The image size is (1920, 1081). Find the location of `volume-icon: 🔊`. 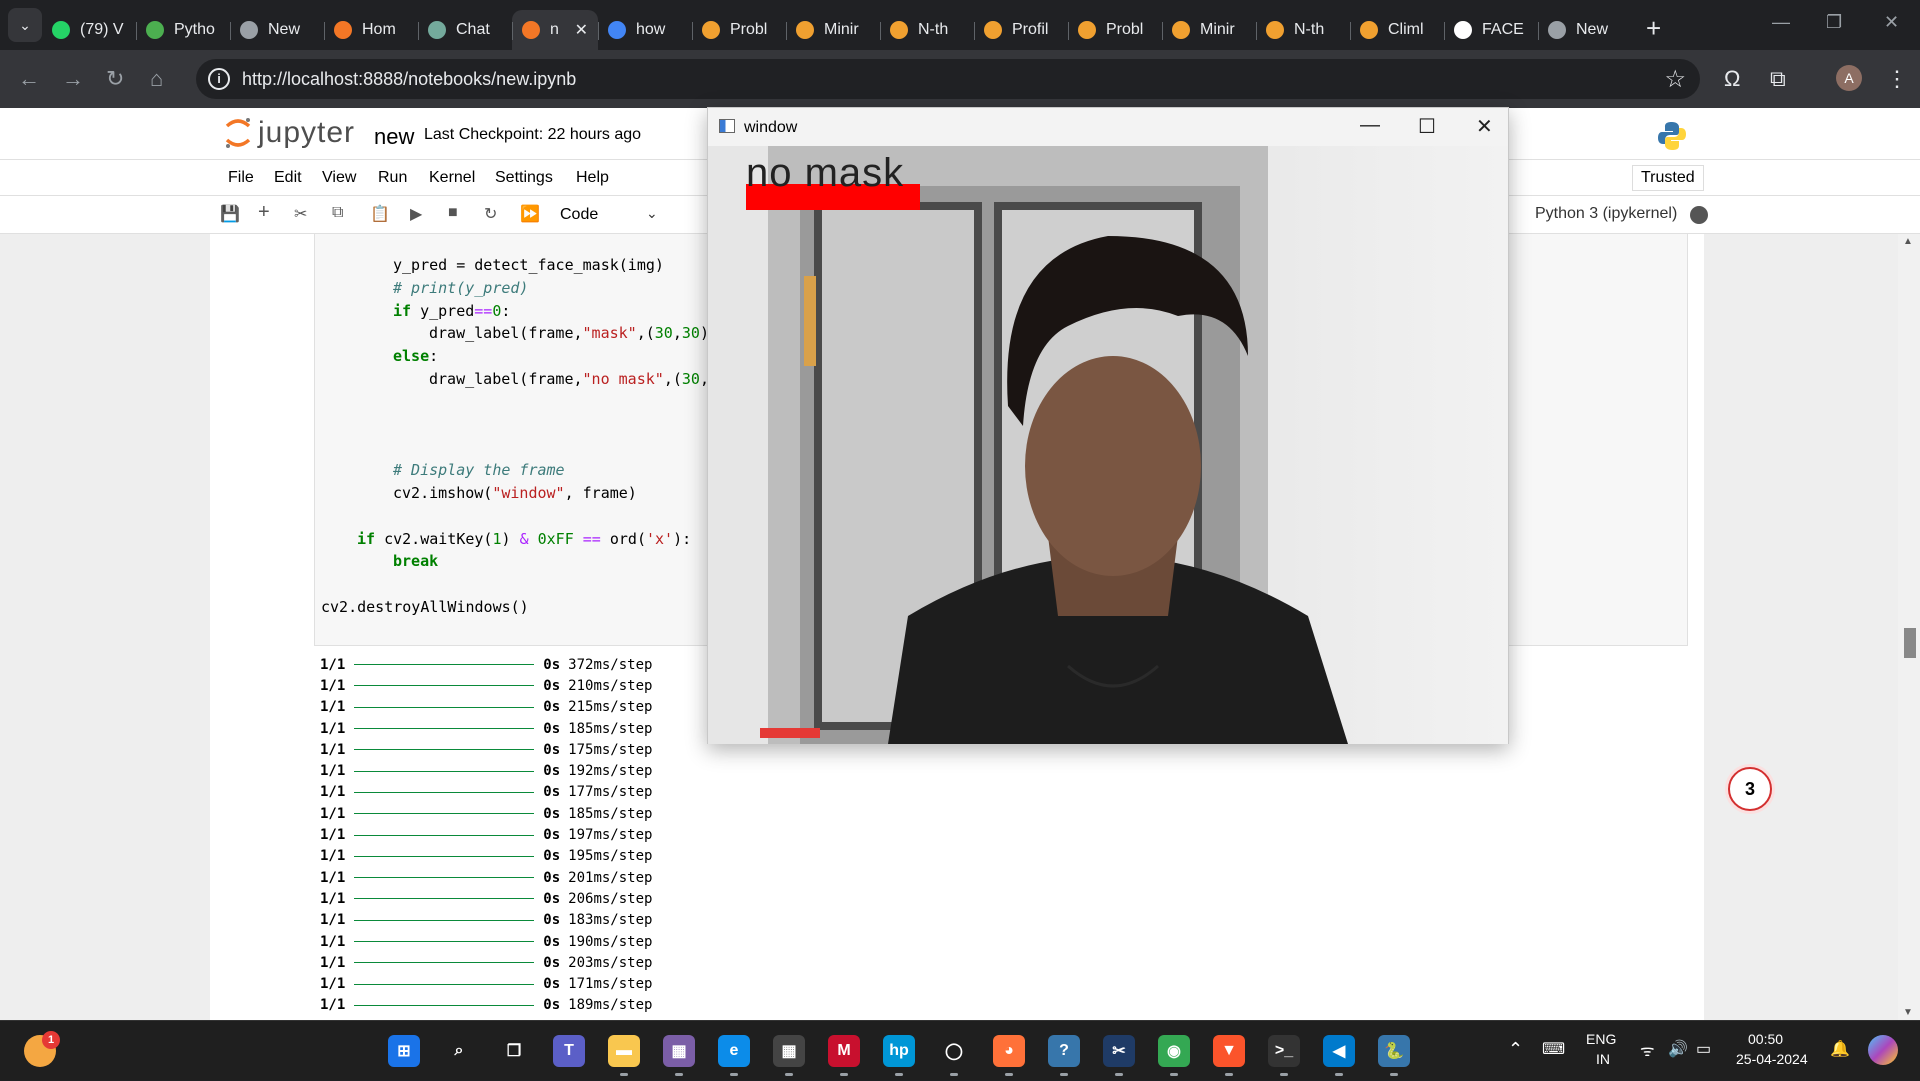

volume-icon: 🔊 is located at coordinates (1678, 1049).